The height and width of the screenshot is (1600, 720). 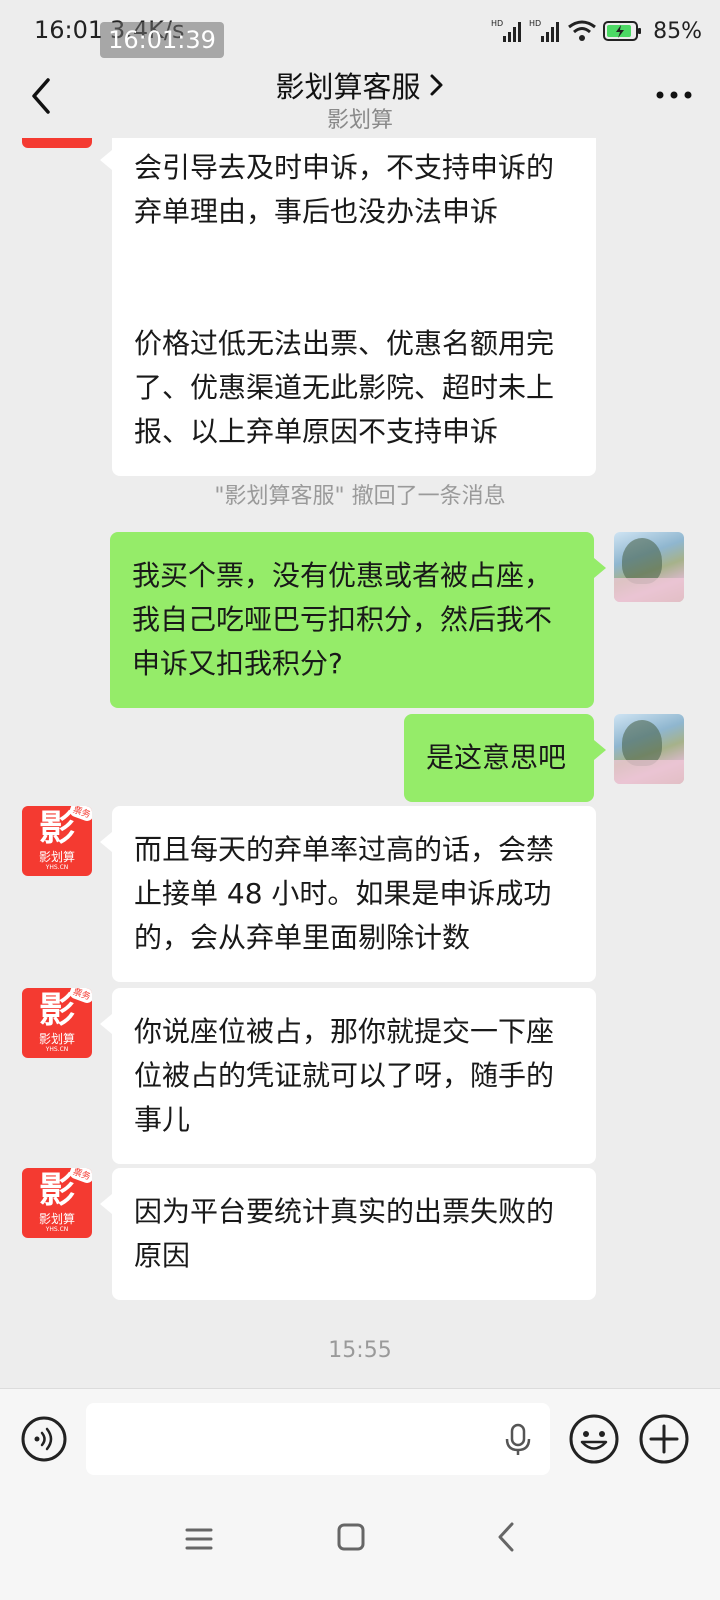 I want to click on recall-notice: "影划算客服" 撤回了一条消息, so click(x=360, y=496).